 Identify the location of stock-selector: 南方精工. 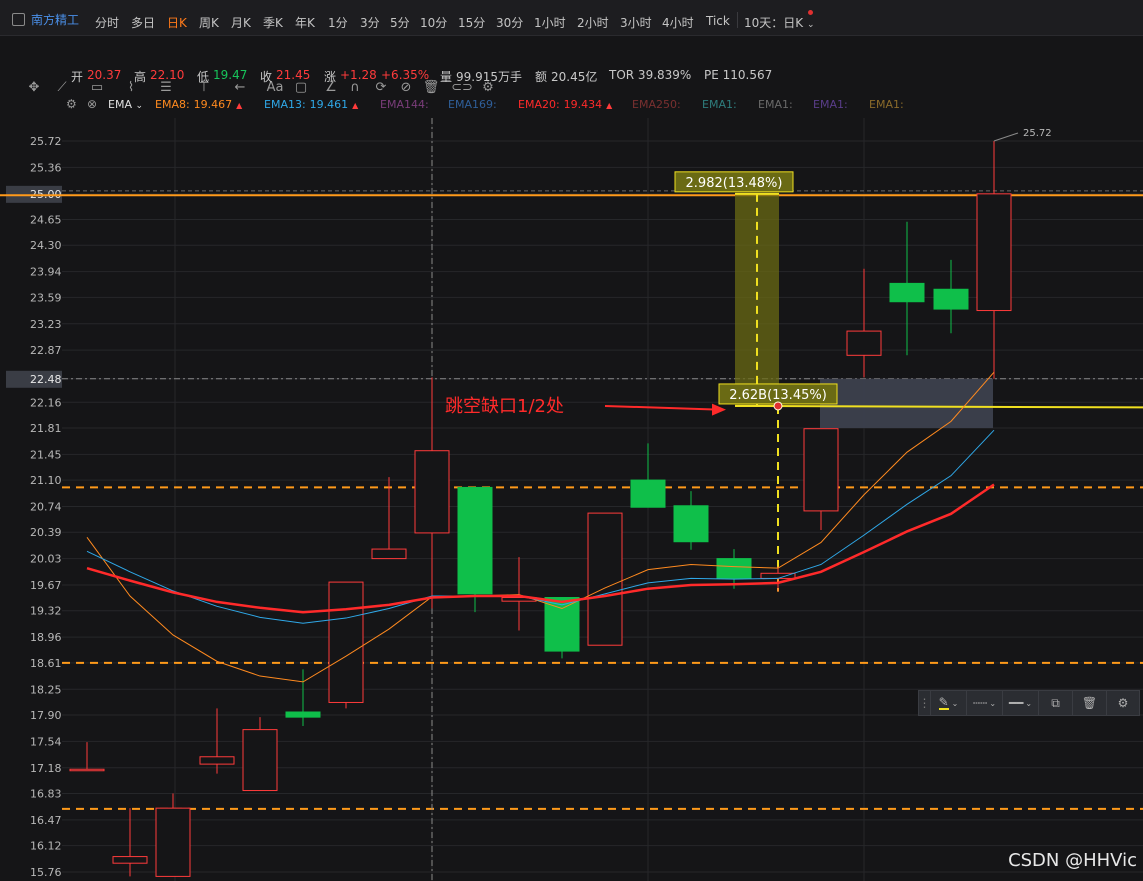
(45, 19).